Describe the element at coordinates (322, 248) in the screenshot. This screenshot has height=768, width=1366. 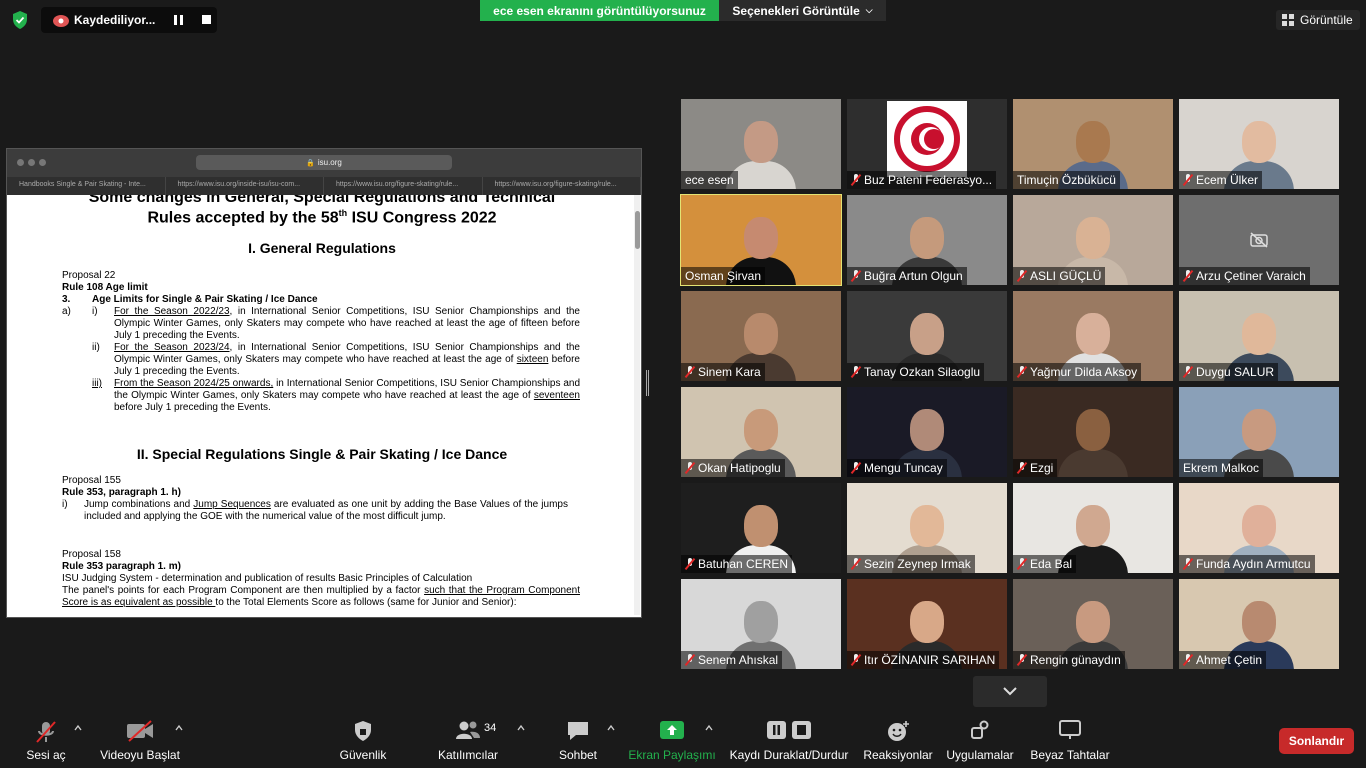
I see `section-heading-general: I. General Regulations` at that location.